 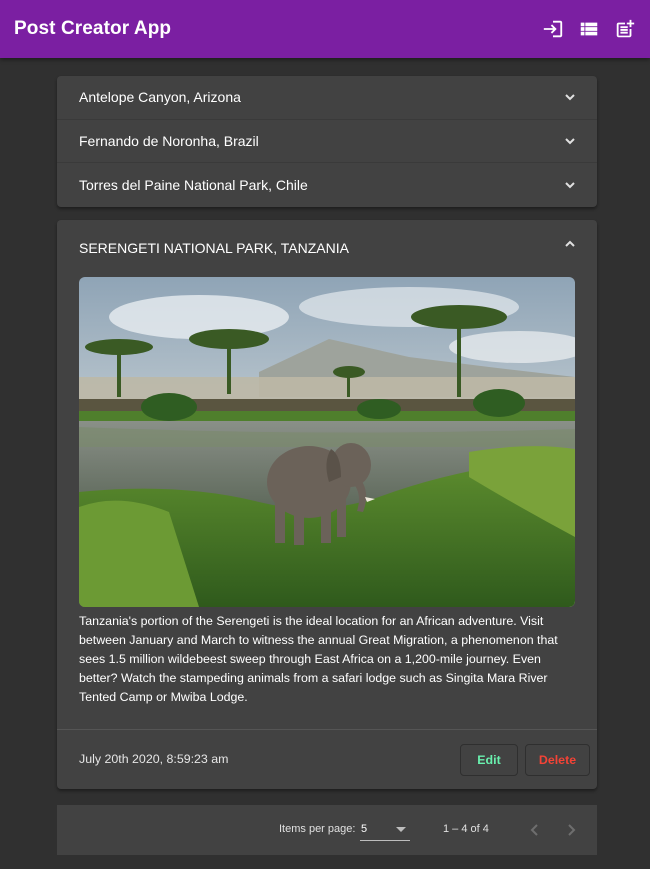 I want to click on chevron-left-icon, so click(x=534, y=830).